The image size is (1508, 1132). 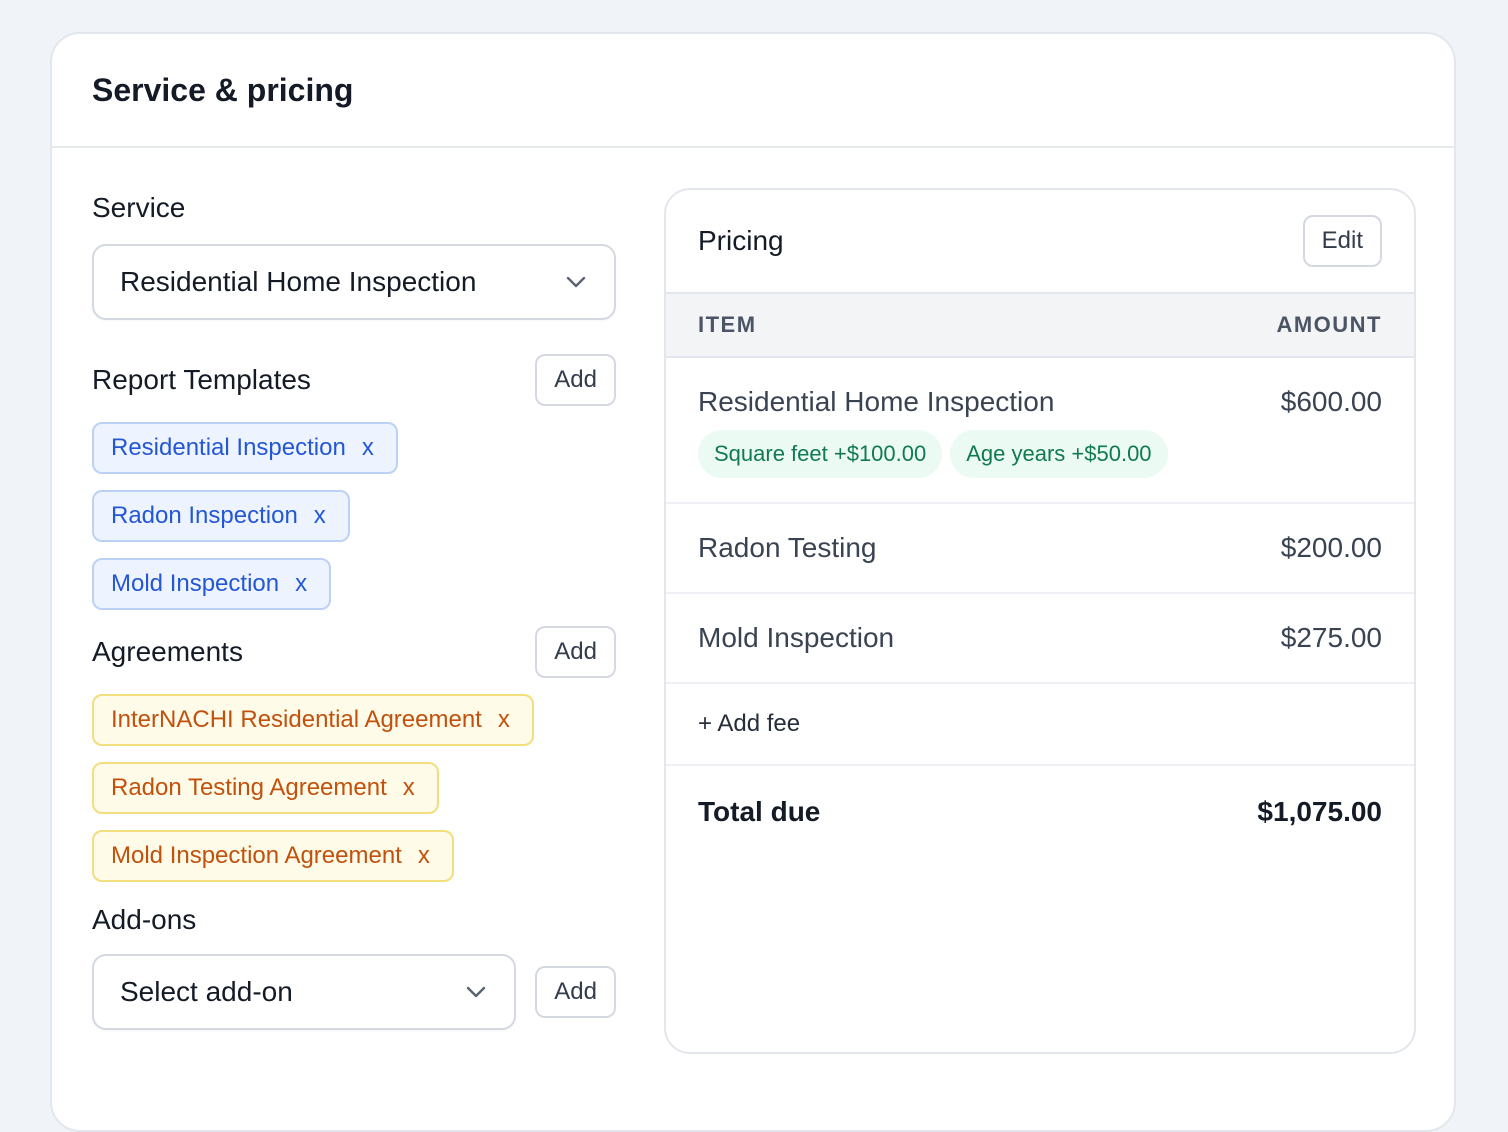 I want to click on agreement-chip: Radon Testing Agreement x, so click(x=265, y=788).